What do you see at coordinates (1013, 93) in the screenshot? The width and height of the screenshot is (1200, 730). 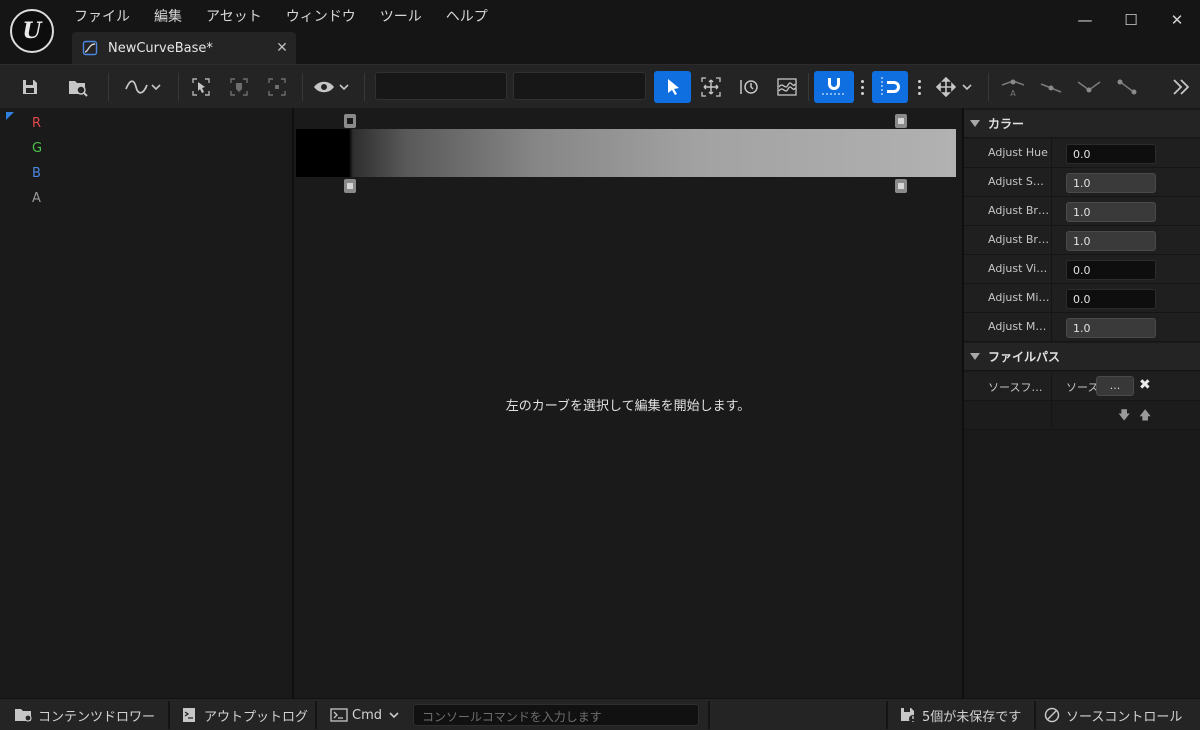 I see `svg-text: A` at bounding box center [1013, 93].